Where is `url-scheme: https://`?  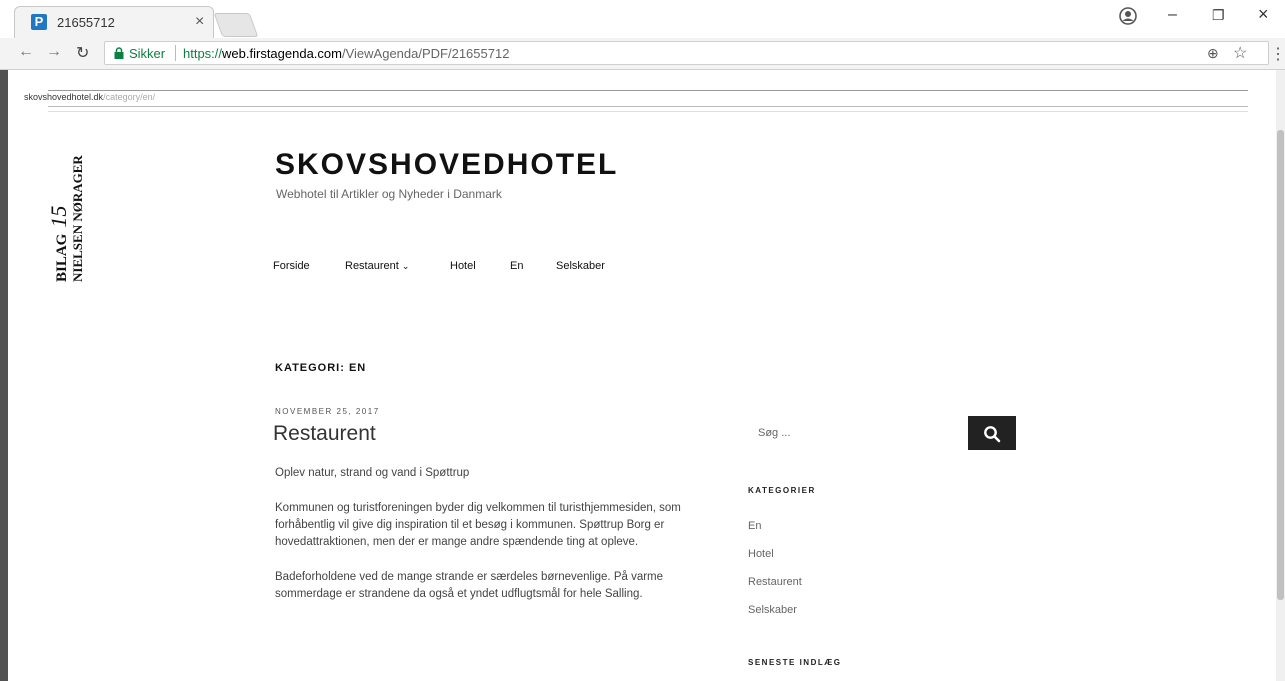
url-scheme: https:// is located at coordinates (203, 53).